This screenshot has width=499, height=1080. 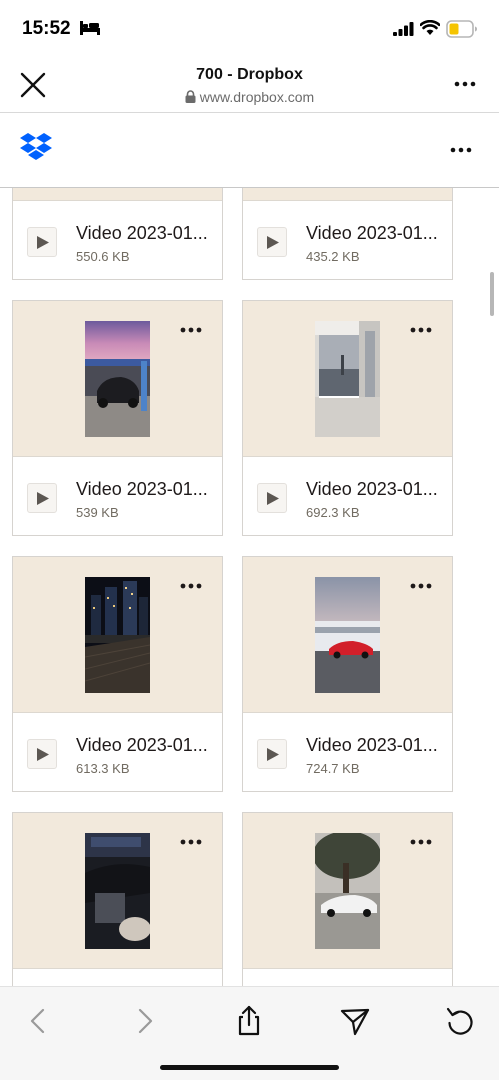 I want to click on home-indicator, so click(x=249, y=1067).